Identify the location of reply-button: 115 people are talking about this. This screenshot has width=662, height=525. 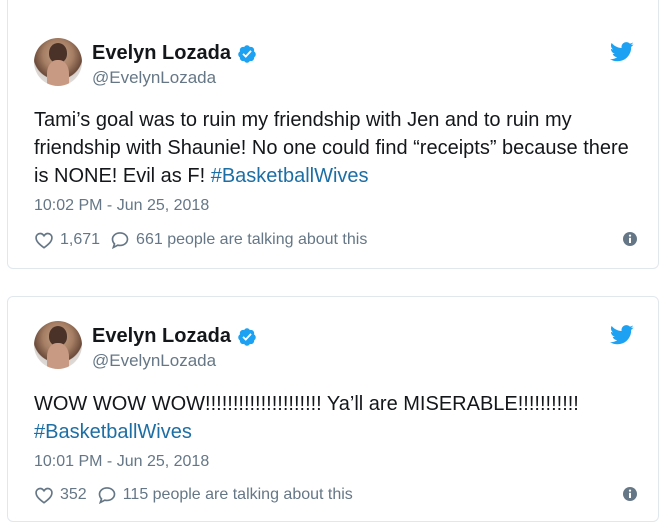
(225, 495).